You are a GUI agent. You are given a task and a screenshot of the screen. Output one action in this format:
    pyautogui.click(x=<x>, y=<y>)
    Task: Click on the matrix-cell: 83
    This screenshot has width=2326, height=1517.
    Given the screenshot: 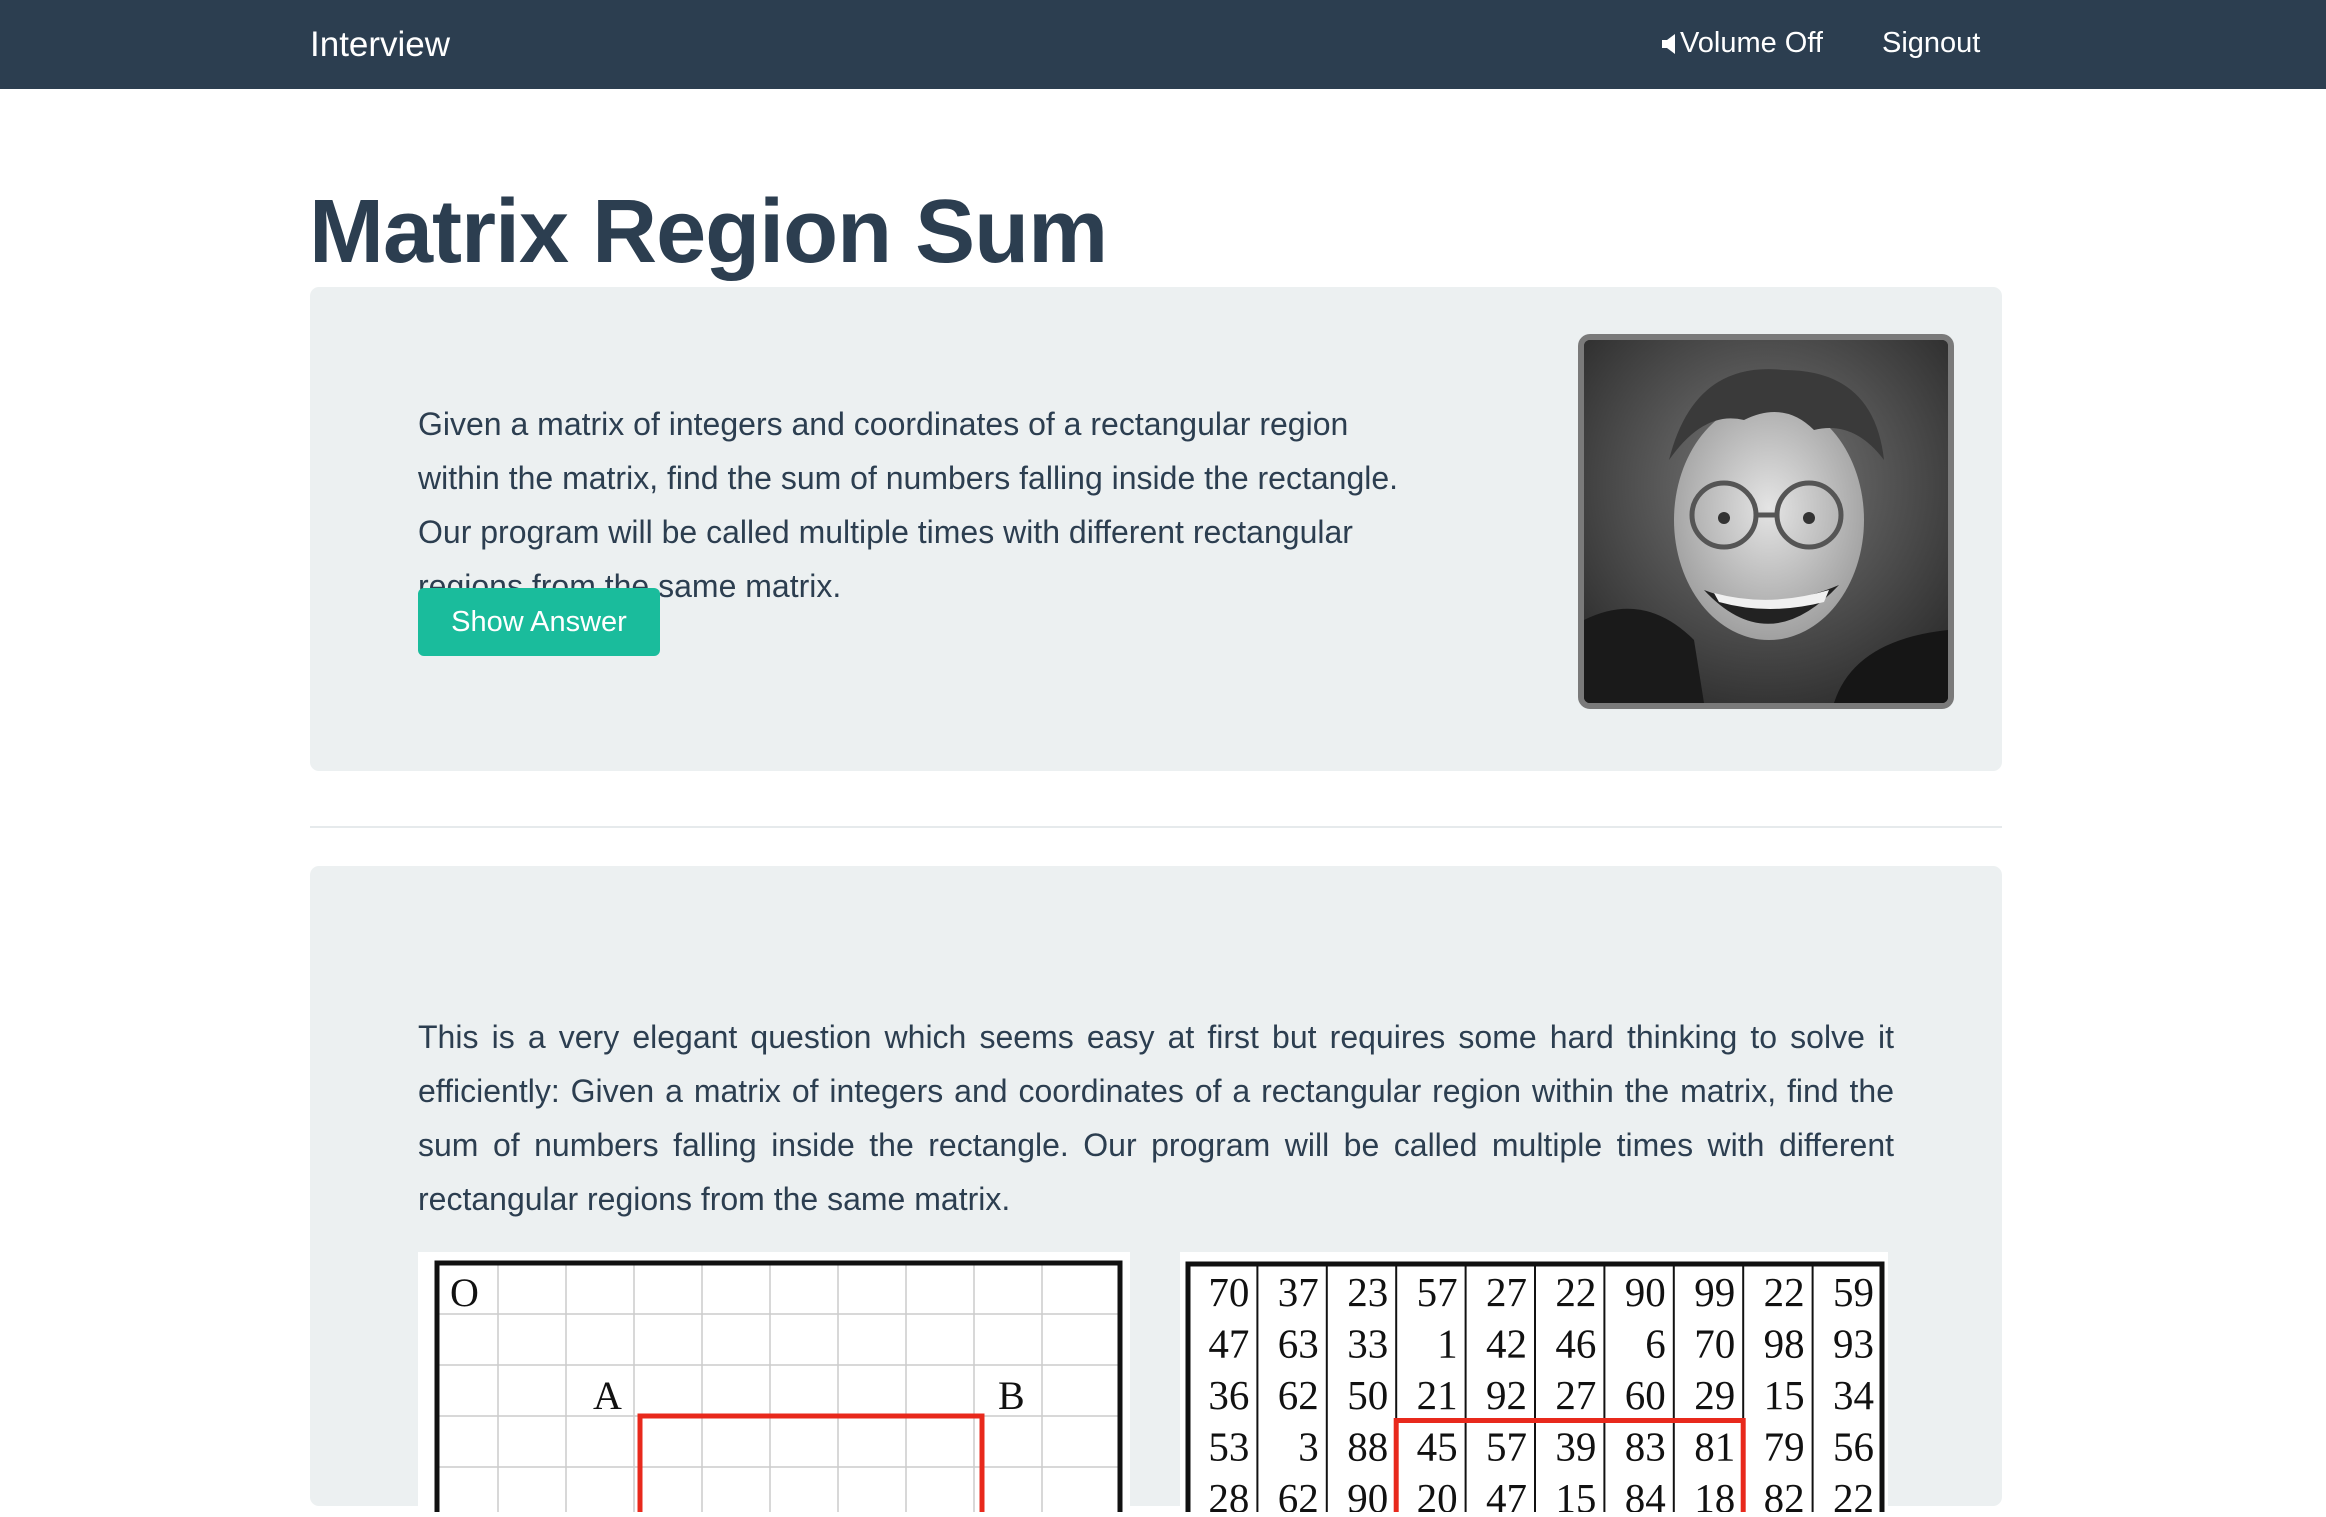 What is the action you would take?
    pyautogui.click(x=1645, y=1447)
    